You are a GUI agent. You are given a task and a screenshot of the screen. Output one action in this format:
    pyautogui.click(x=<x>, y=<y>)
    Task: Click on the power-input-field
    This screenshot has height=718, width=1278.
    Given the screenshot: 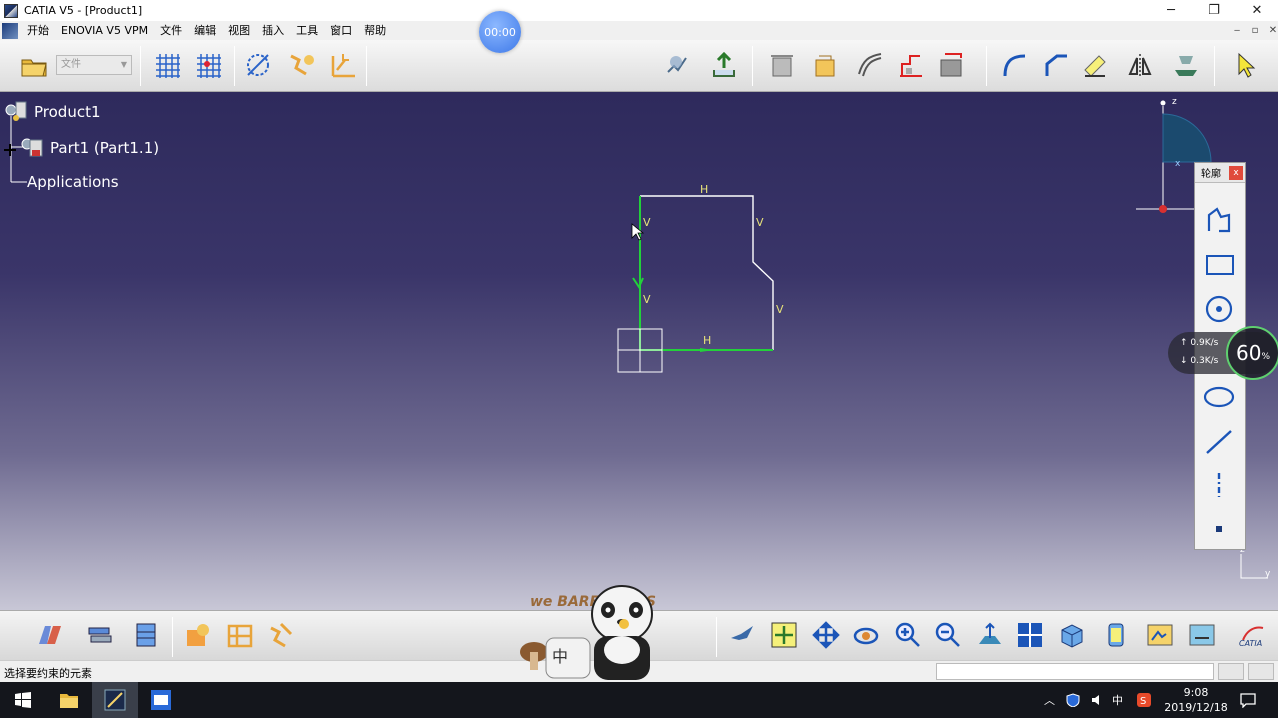 What is the action you would take?
    pyautogui.click(x=1075, y=671)
    